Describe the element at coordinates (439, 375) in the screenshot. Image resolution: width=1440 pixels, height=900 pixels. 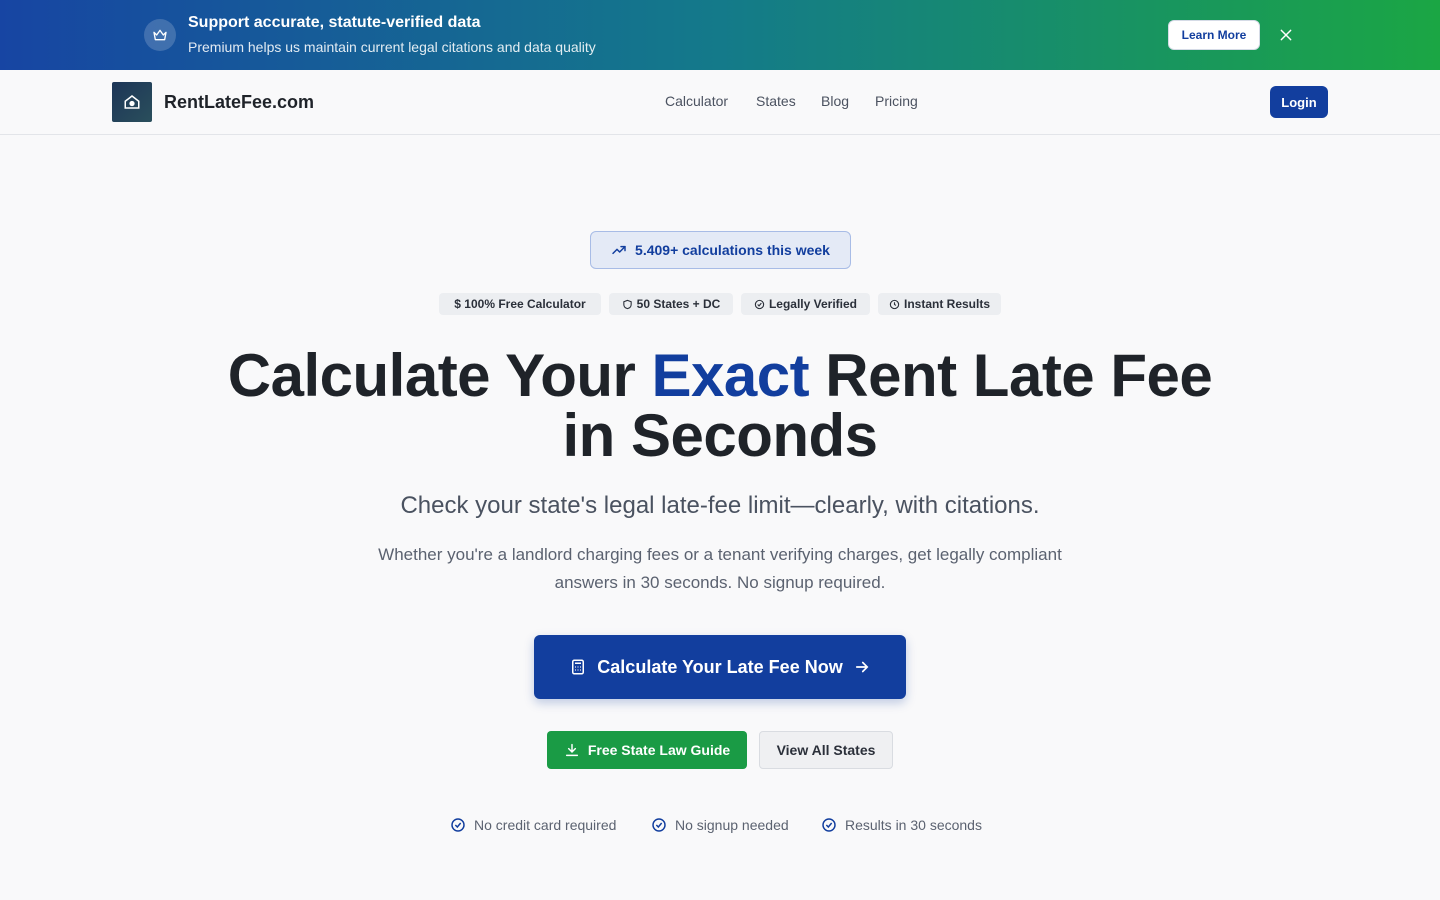
I see `hero-title-part1: Calculate Your` at that location.